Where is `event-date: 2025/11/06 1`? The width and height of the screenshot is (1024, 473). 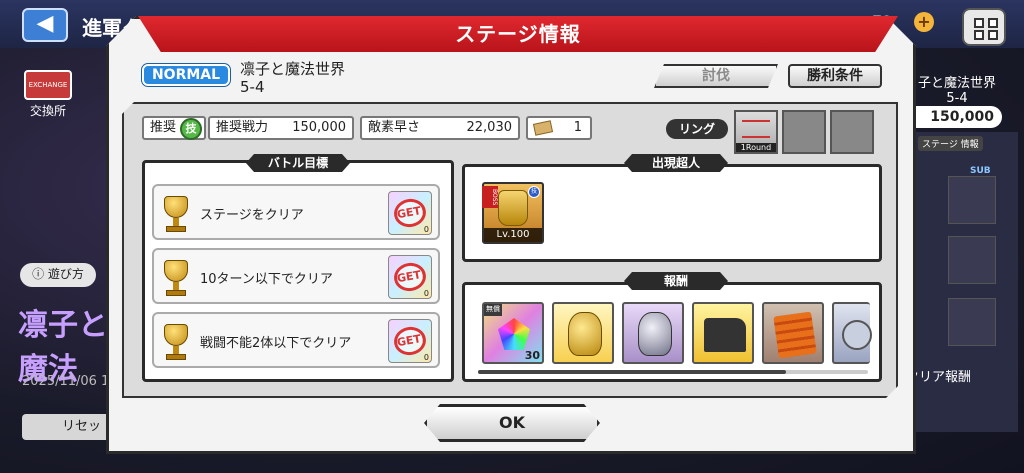
event-date: 2025/11/06 1 is located at coordinates (66, 381).